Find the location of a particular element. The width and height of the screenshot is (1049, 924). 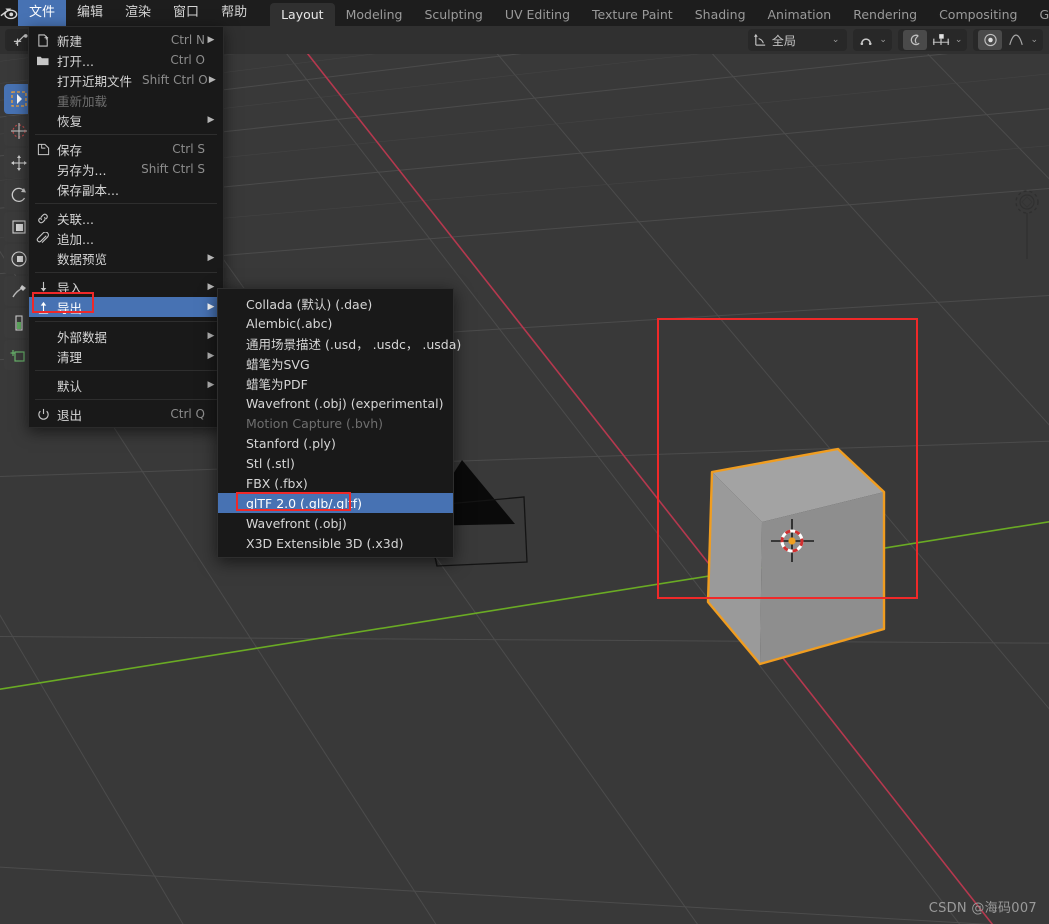

file-menu-item-open: 打开... Ctrl O is located at coordinates (126, 60).